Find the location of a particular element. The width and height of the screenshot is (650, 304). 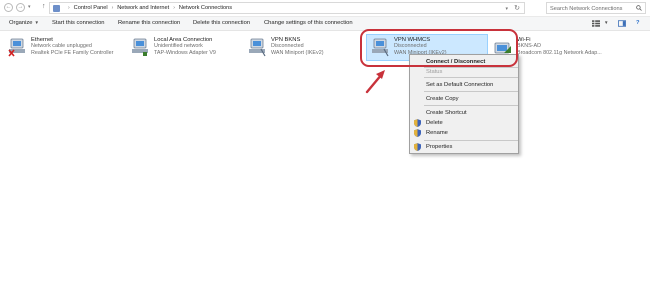

connection-device: WAN Miniport (IKEv2) is located at coordinates (297, 52).